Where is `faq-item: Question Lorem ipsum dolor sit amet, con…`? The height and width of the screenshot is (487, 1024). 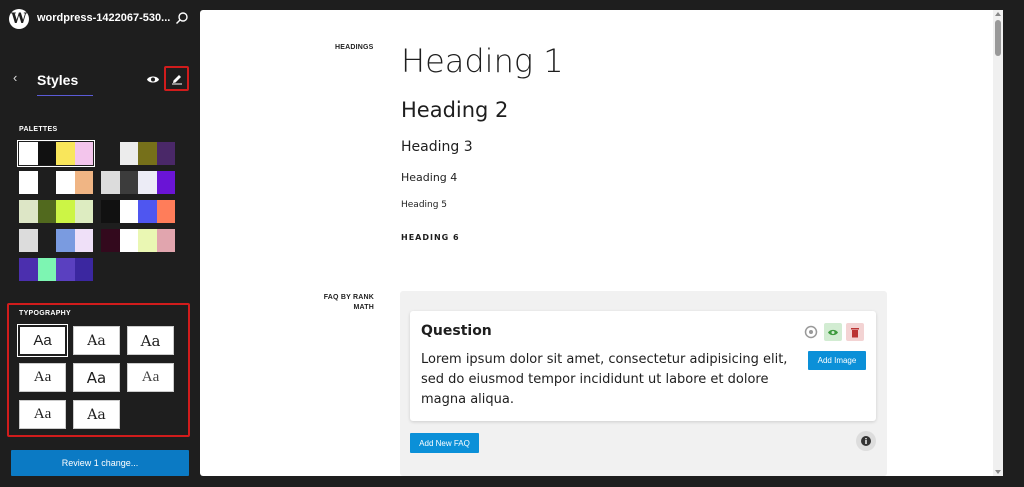 faq-item: Question Lorem ipsum dolor sit amet, con… is located at coordinates (643, 366).